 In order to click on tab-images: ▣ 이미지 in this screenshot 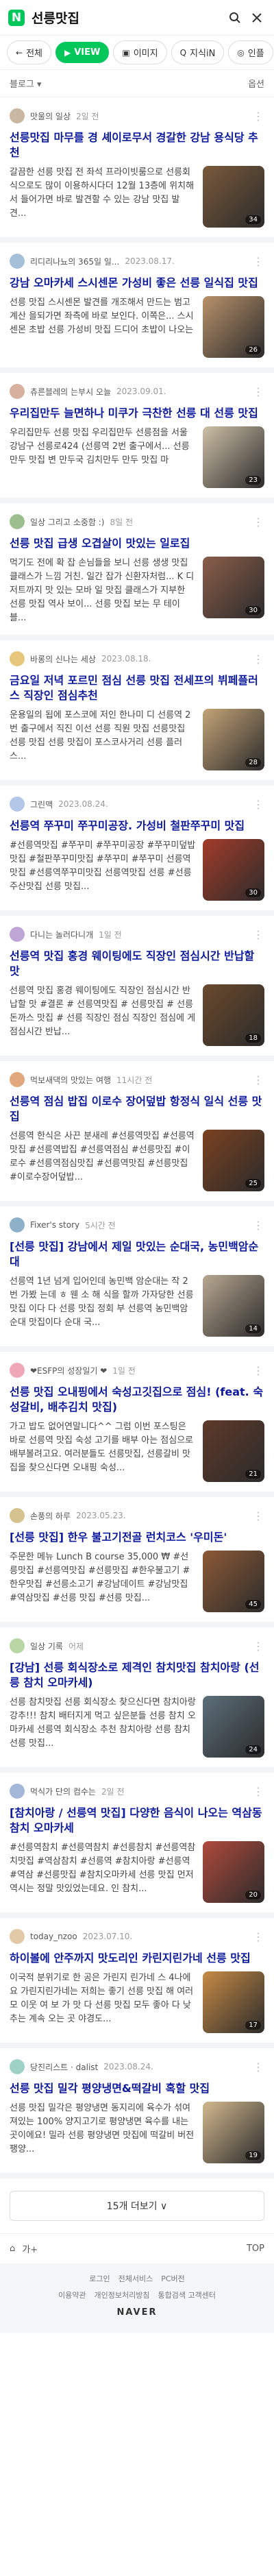, I will do `click(140, 52)`.